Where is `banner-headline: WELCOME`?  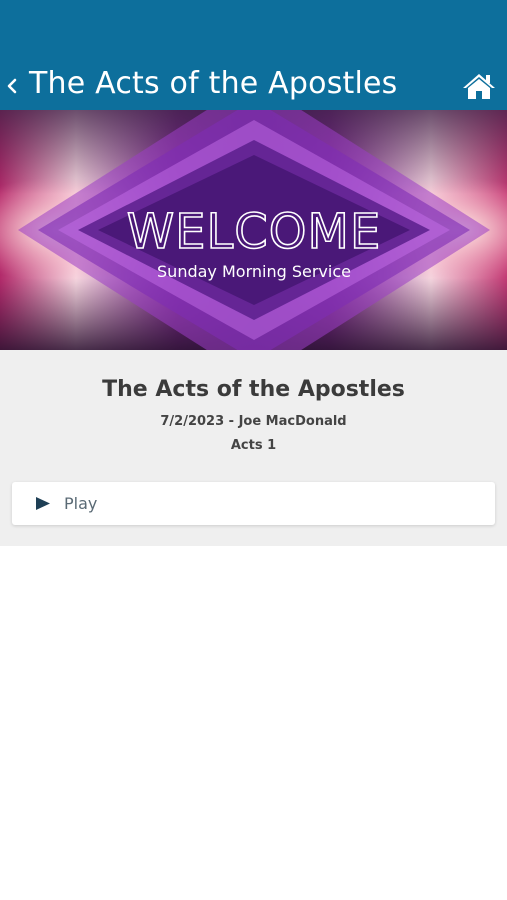
banner-headline: WELCOME is located at coordinates (254, 232).